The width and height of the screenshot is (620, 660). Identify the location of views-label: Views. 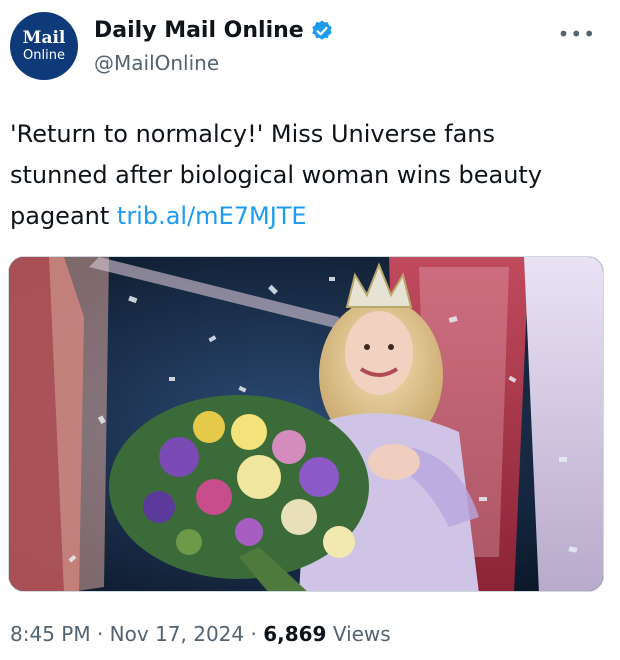
(358, 634).